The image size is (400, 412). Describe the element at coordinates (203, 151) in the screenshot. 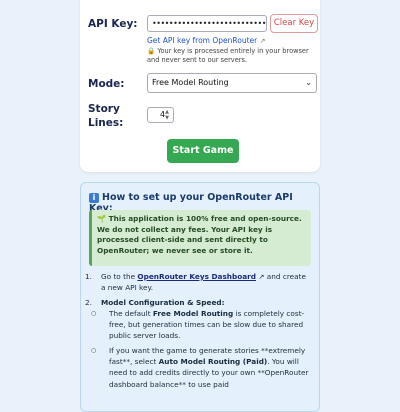

I see `start-game-button: Start Game` at that location.